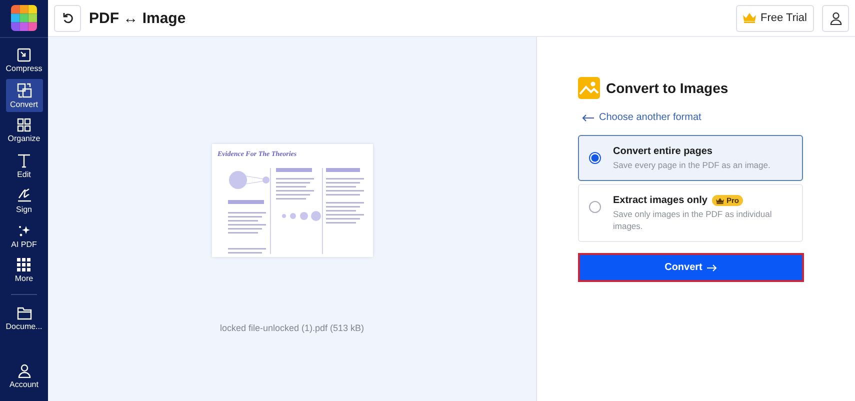 Image resolution: width=855 pixels, height=401 pixels. What do you see at coordinates (292, 328) in the screenshot?
I see `file-name-caption: locked file-unlocked (1).pdf (513 kB)` at bounding box center [292, 328].